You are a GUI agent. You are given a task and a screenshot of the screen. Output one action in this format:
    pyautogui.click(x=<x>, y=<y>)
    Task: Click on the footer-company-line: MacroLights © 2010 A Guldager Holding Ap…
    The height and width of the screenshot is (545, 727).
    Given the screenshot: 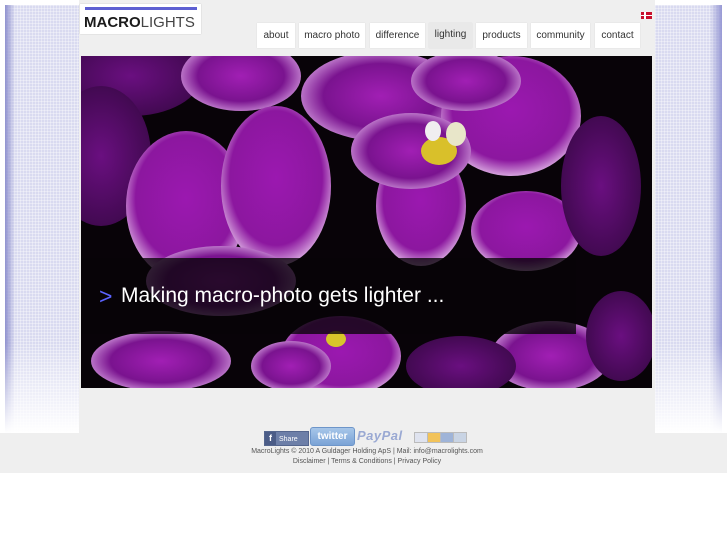 What is the action you would take?
    pyautogui.click(x=367, y=451)
    